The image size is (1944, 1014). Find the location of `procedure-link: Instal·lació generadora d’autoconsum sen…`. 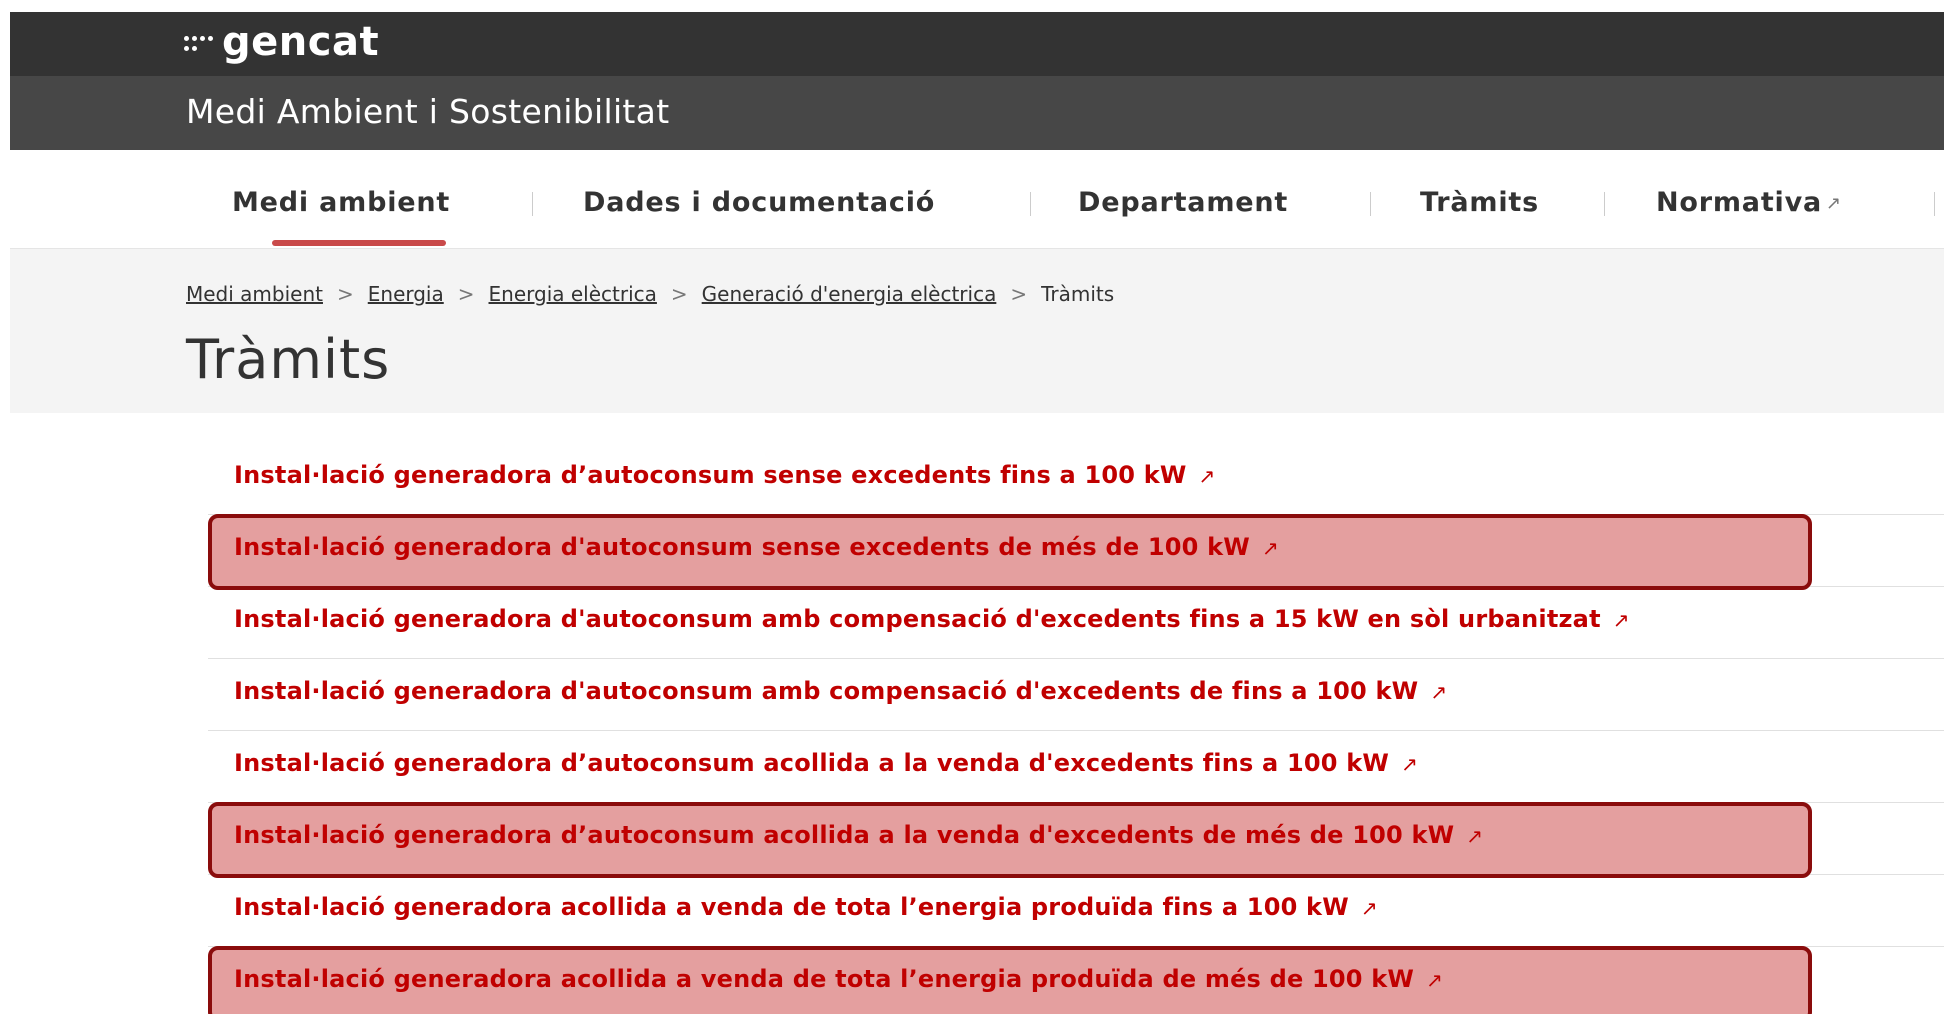

procedure-link: Instal·lació generadora d’autoconsum sen… is located at coordinates (725, 475).